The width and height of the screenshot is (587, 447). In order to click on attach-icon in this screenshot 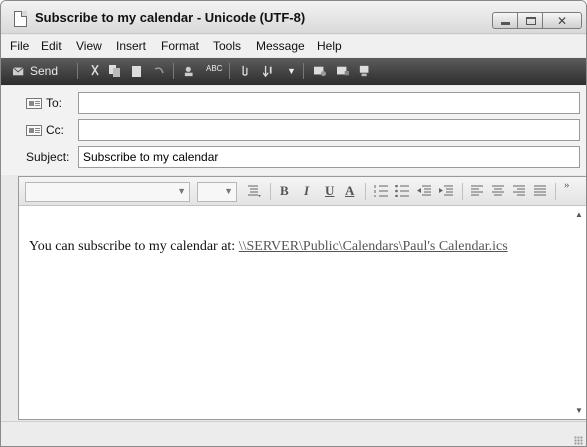, I will do `click(245, 71)`.